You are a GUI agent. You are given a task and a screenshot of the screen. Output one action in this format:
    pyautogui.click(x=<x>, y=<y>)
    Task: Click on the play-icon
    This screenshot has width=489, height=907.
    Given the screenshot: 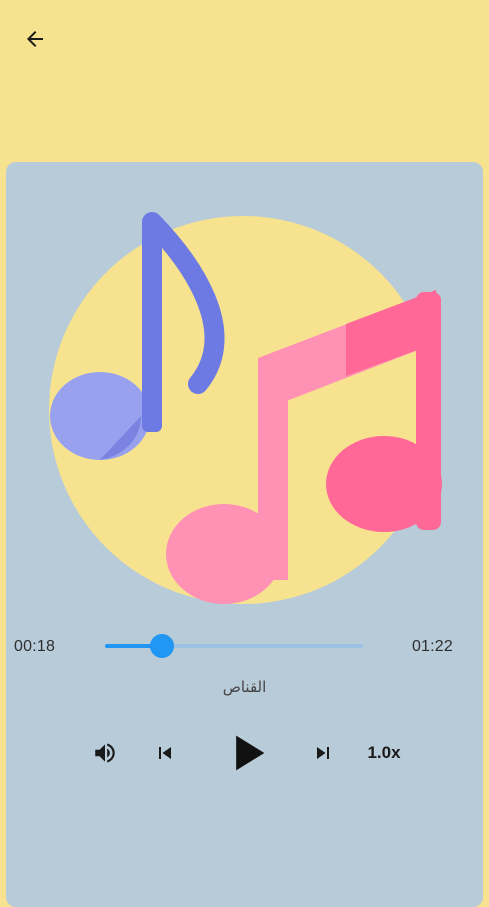 What is the action you would take?
    pyautogui.click(x=250, y=753)
    